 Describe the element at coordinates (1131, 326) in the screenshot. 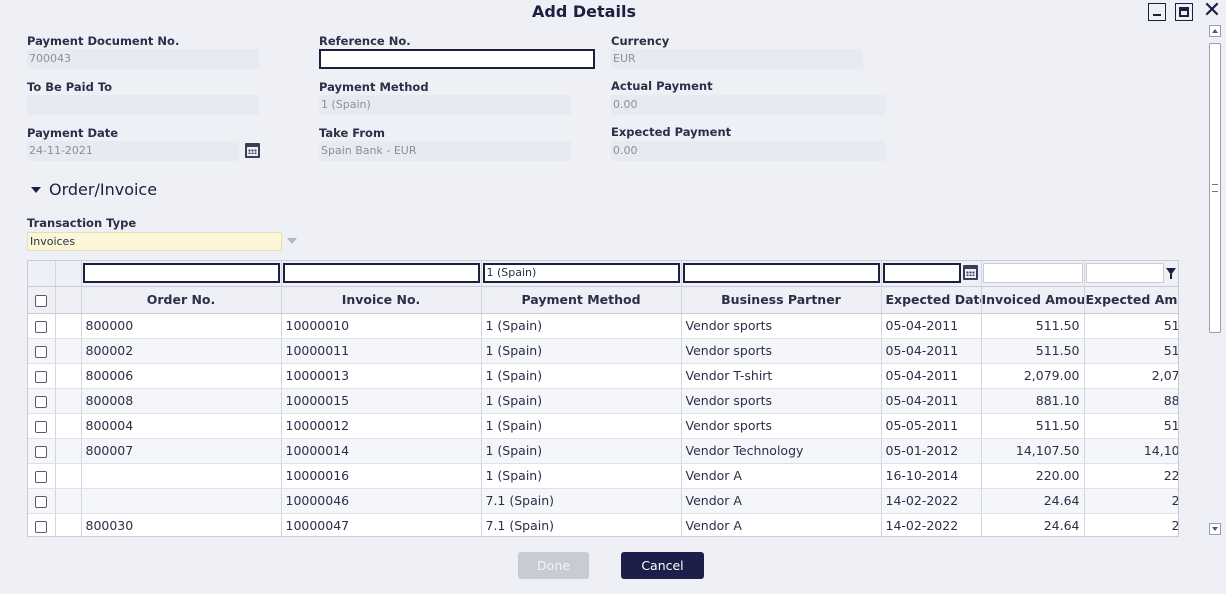

I see `expected-amount-cell: 511.5` at that location.